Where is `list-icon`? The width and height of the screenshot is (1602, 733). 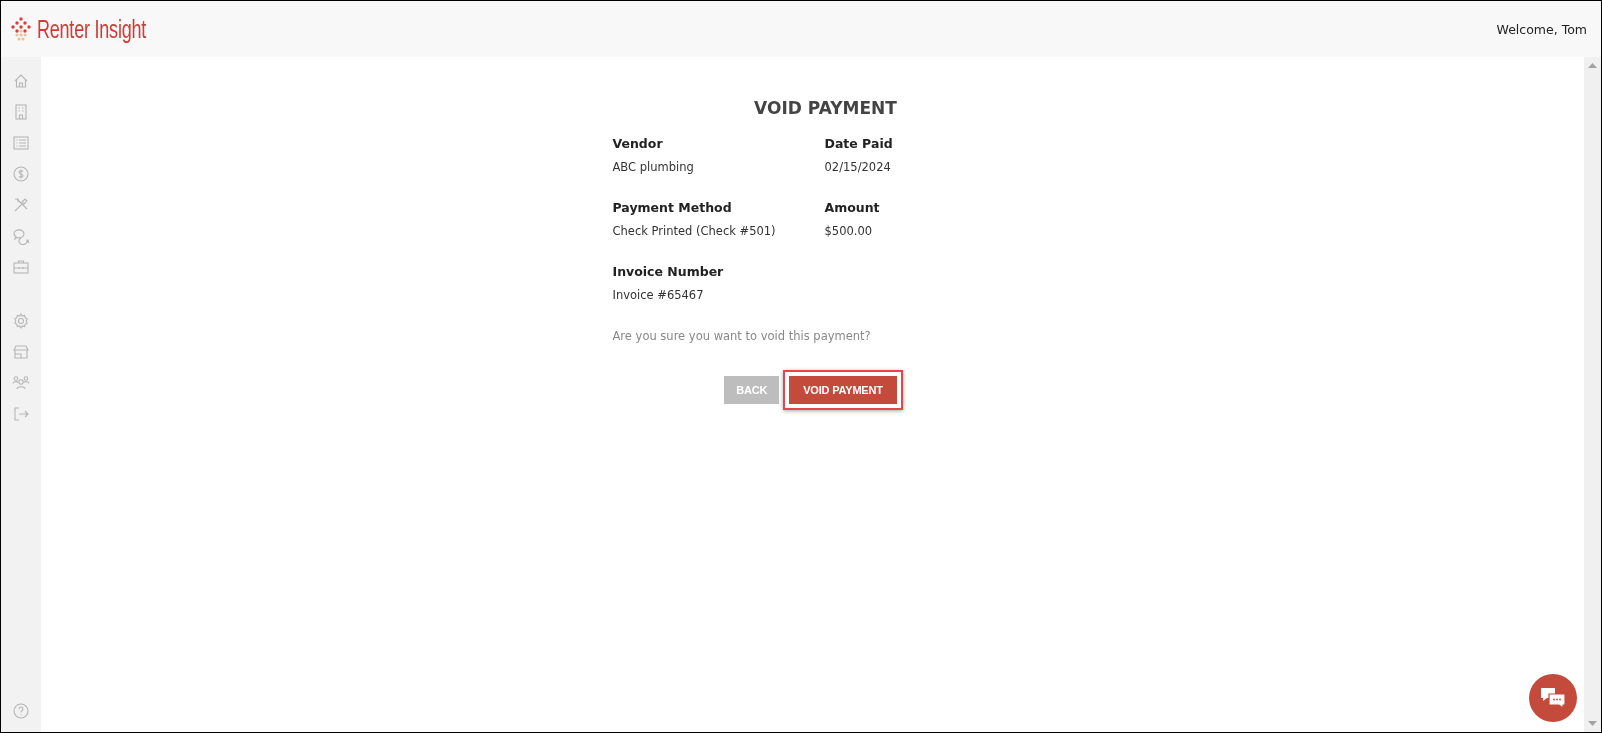 list-icon is located at coordinates (21, 143).